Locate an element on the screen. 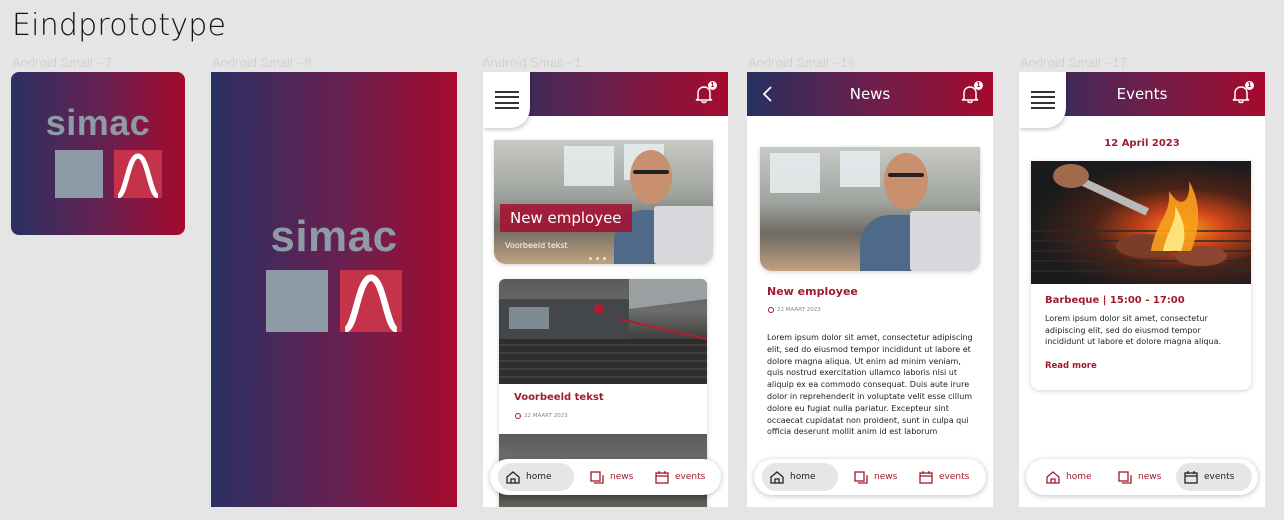  article-date-text: 22 MAART 2023 is located at coordinates (799, 310).